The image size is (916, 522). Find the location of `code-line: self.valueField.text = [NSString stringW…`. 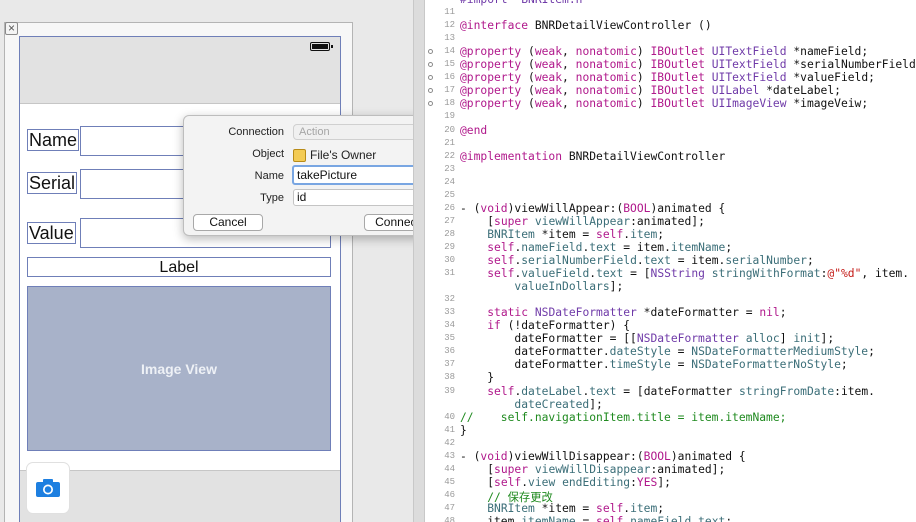

code-line: self.valueField.text = [NSString stringW… is located at coordinates (684, 273).